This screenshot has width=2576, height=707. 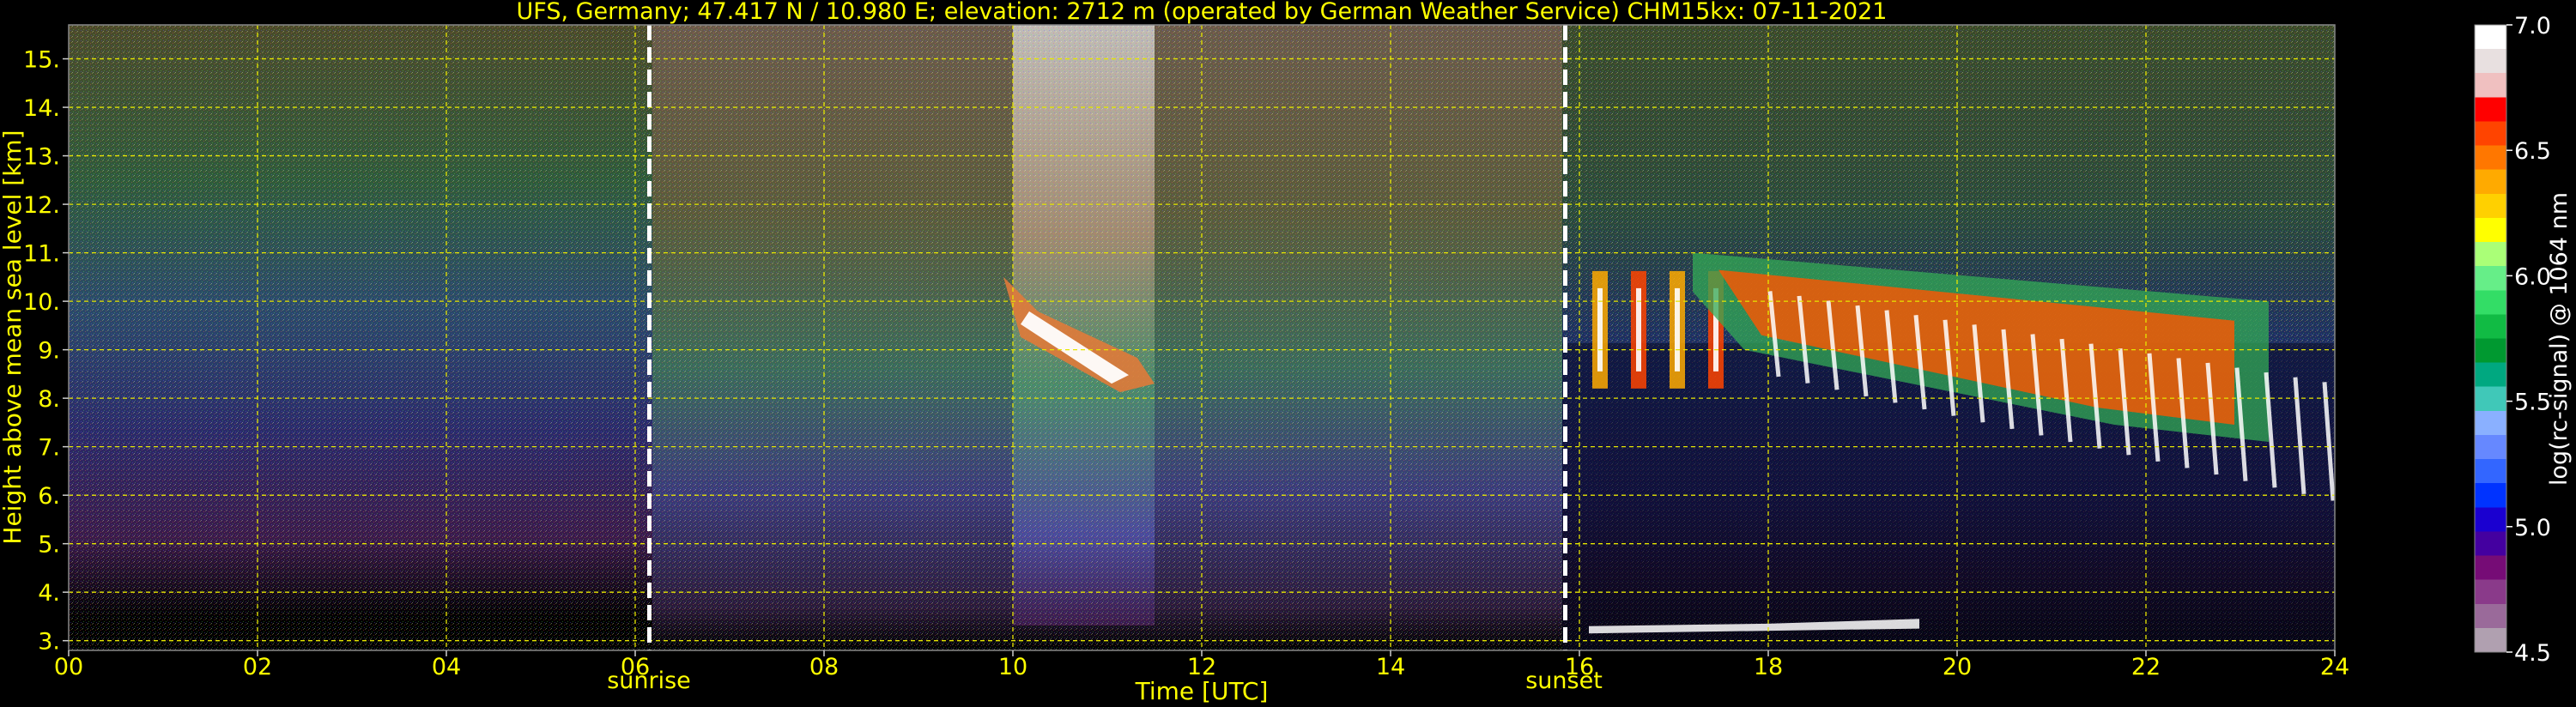 What do you see at coordinates (649, 681) in the screenshot?
I see `sunrise-label: sunrise` at bounding box center [649, 681].